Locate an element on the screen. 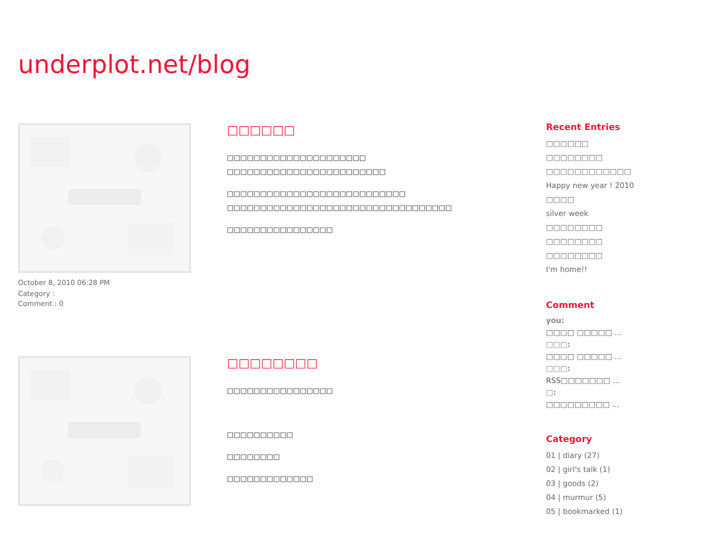 The height and width of the screenshot is (545, 727). sidebar-heading: Comment is located at coordinates (571, 306).